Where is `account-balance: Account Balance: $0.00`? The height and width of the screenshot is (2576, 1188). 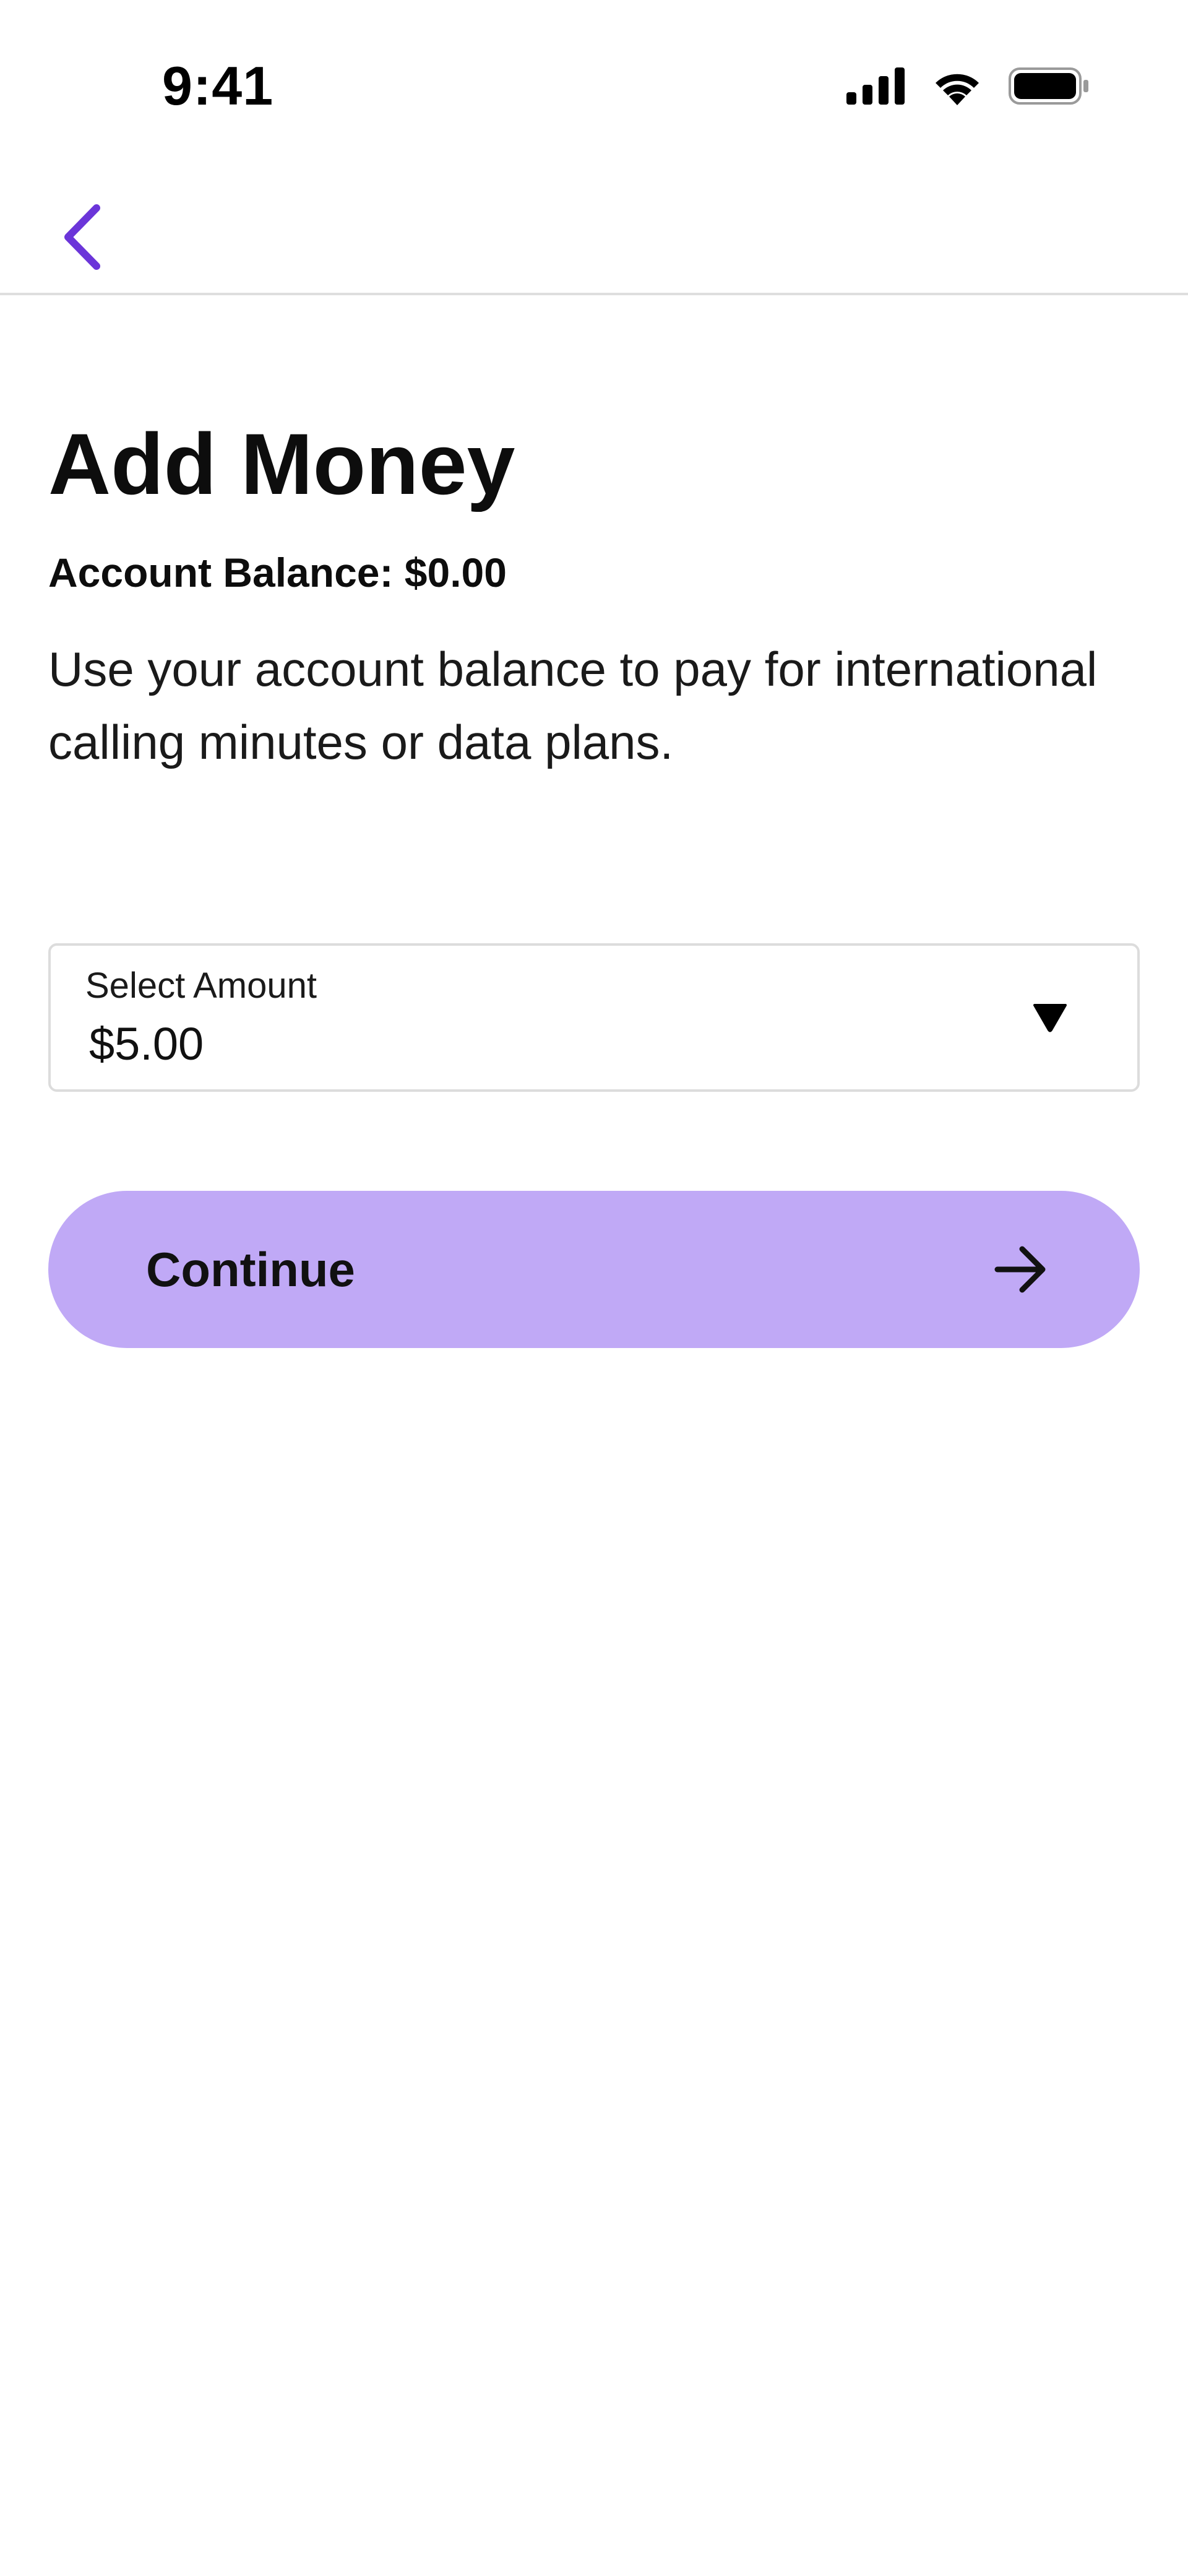 account-balance: Account Balance: $0.00 is located at coordinates (277, 572).